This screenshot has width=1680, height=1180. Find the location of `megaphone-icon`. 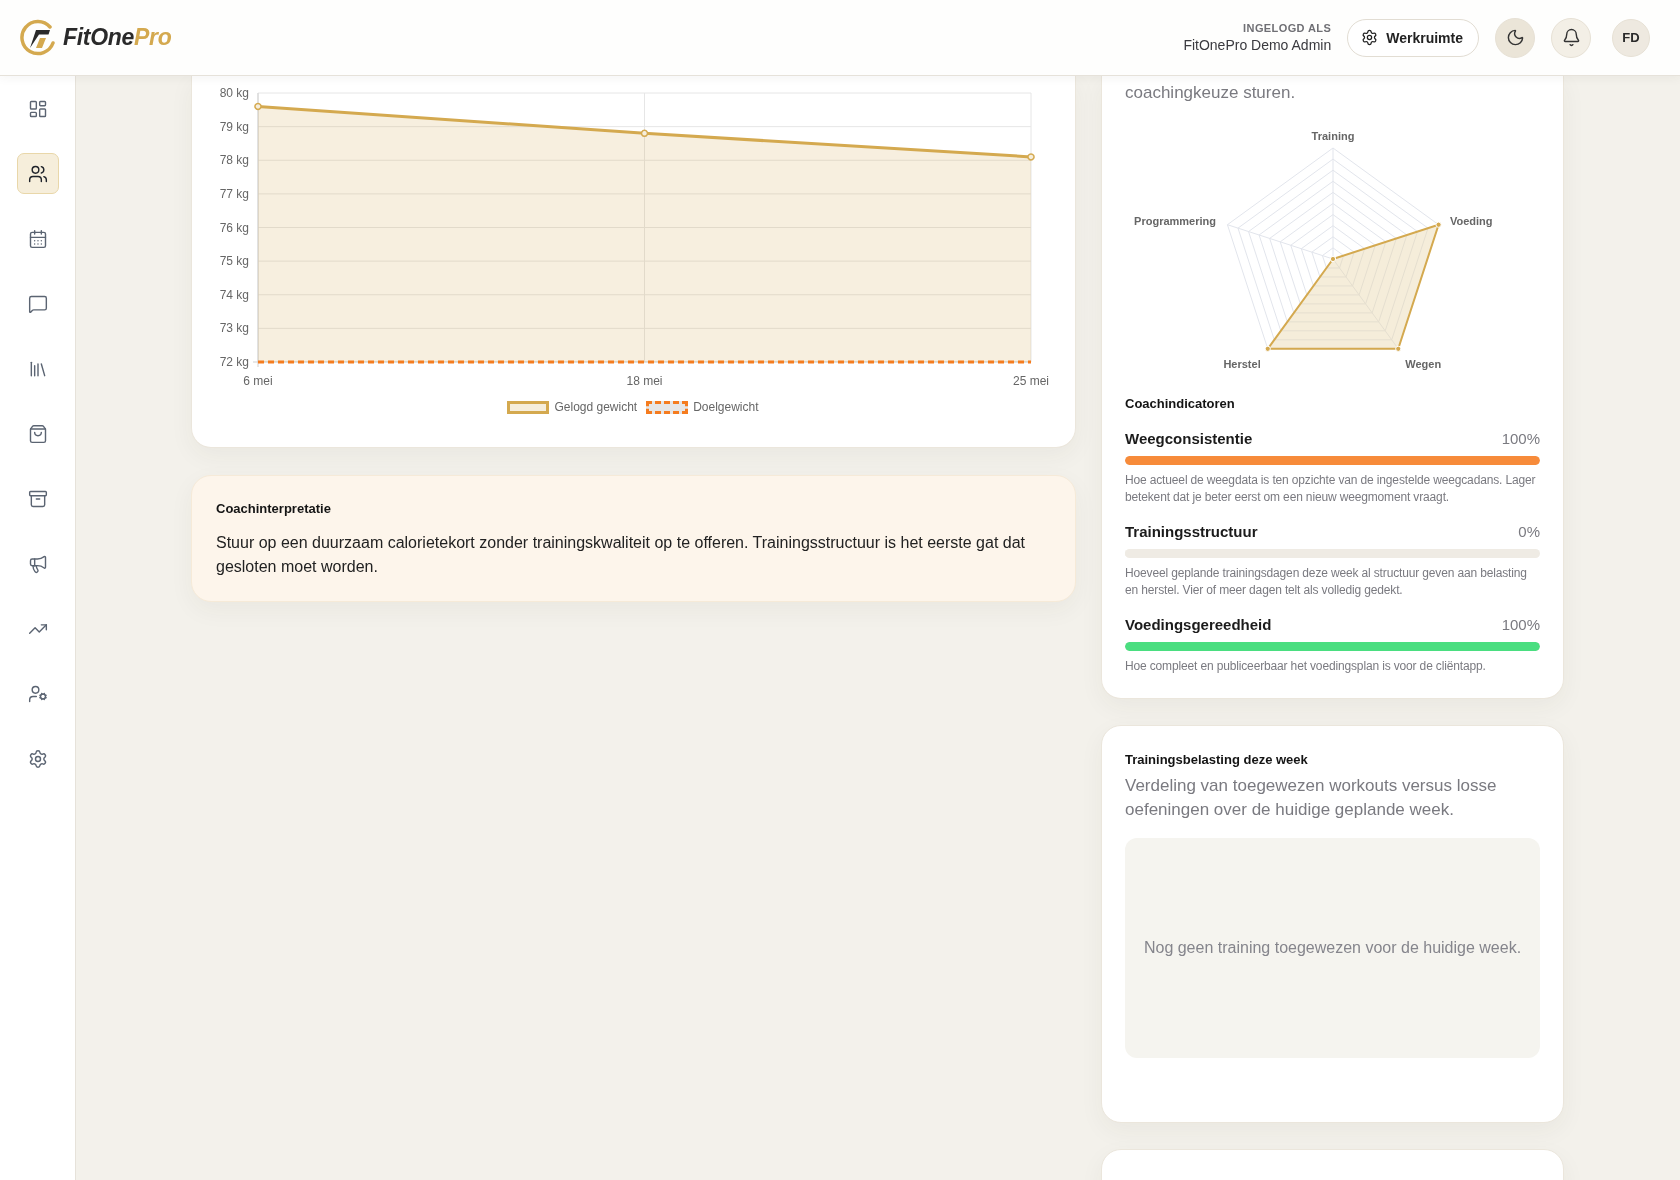

megaphone-icon is located at coordinates (37, 563).